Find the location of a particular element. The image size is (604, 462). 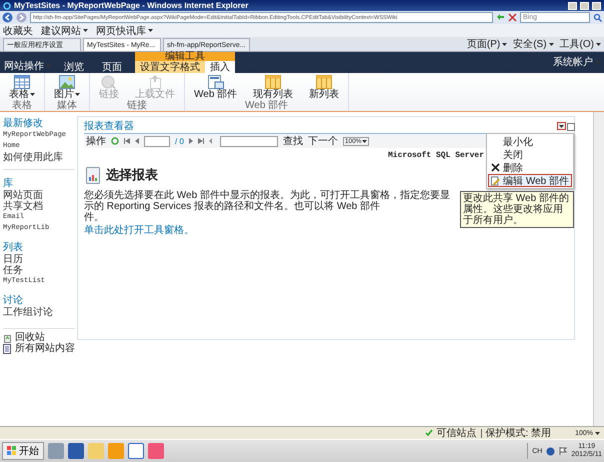

ribbon-button: 新列表 is located at coordinates (324, 87).